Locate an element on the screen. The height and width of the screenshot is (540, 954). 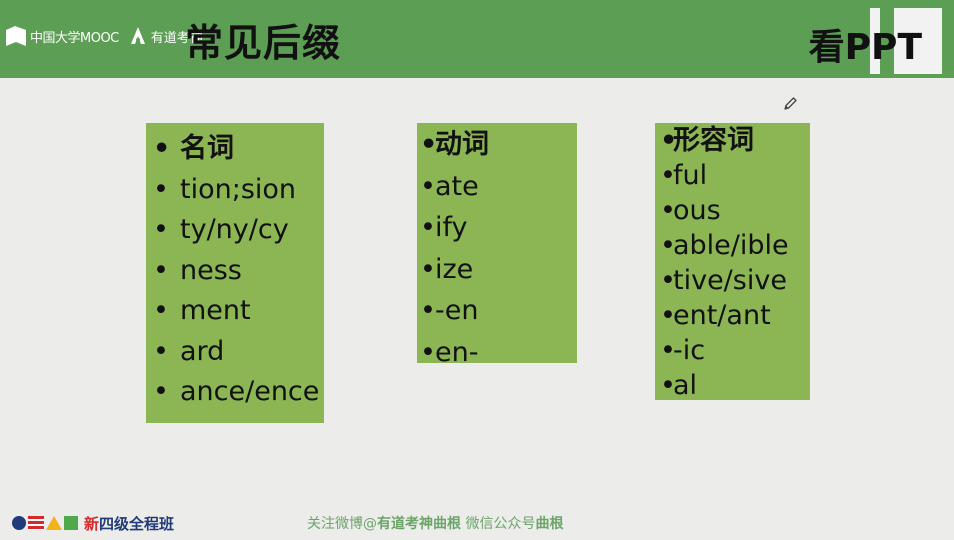
footer-weibo-account: 有道考神曲根 is located at coordinates (419, 524).